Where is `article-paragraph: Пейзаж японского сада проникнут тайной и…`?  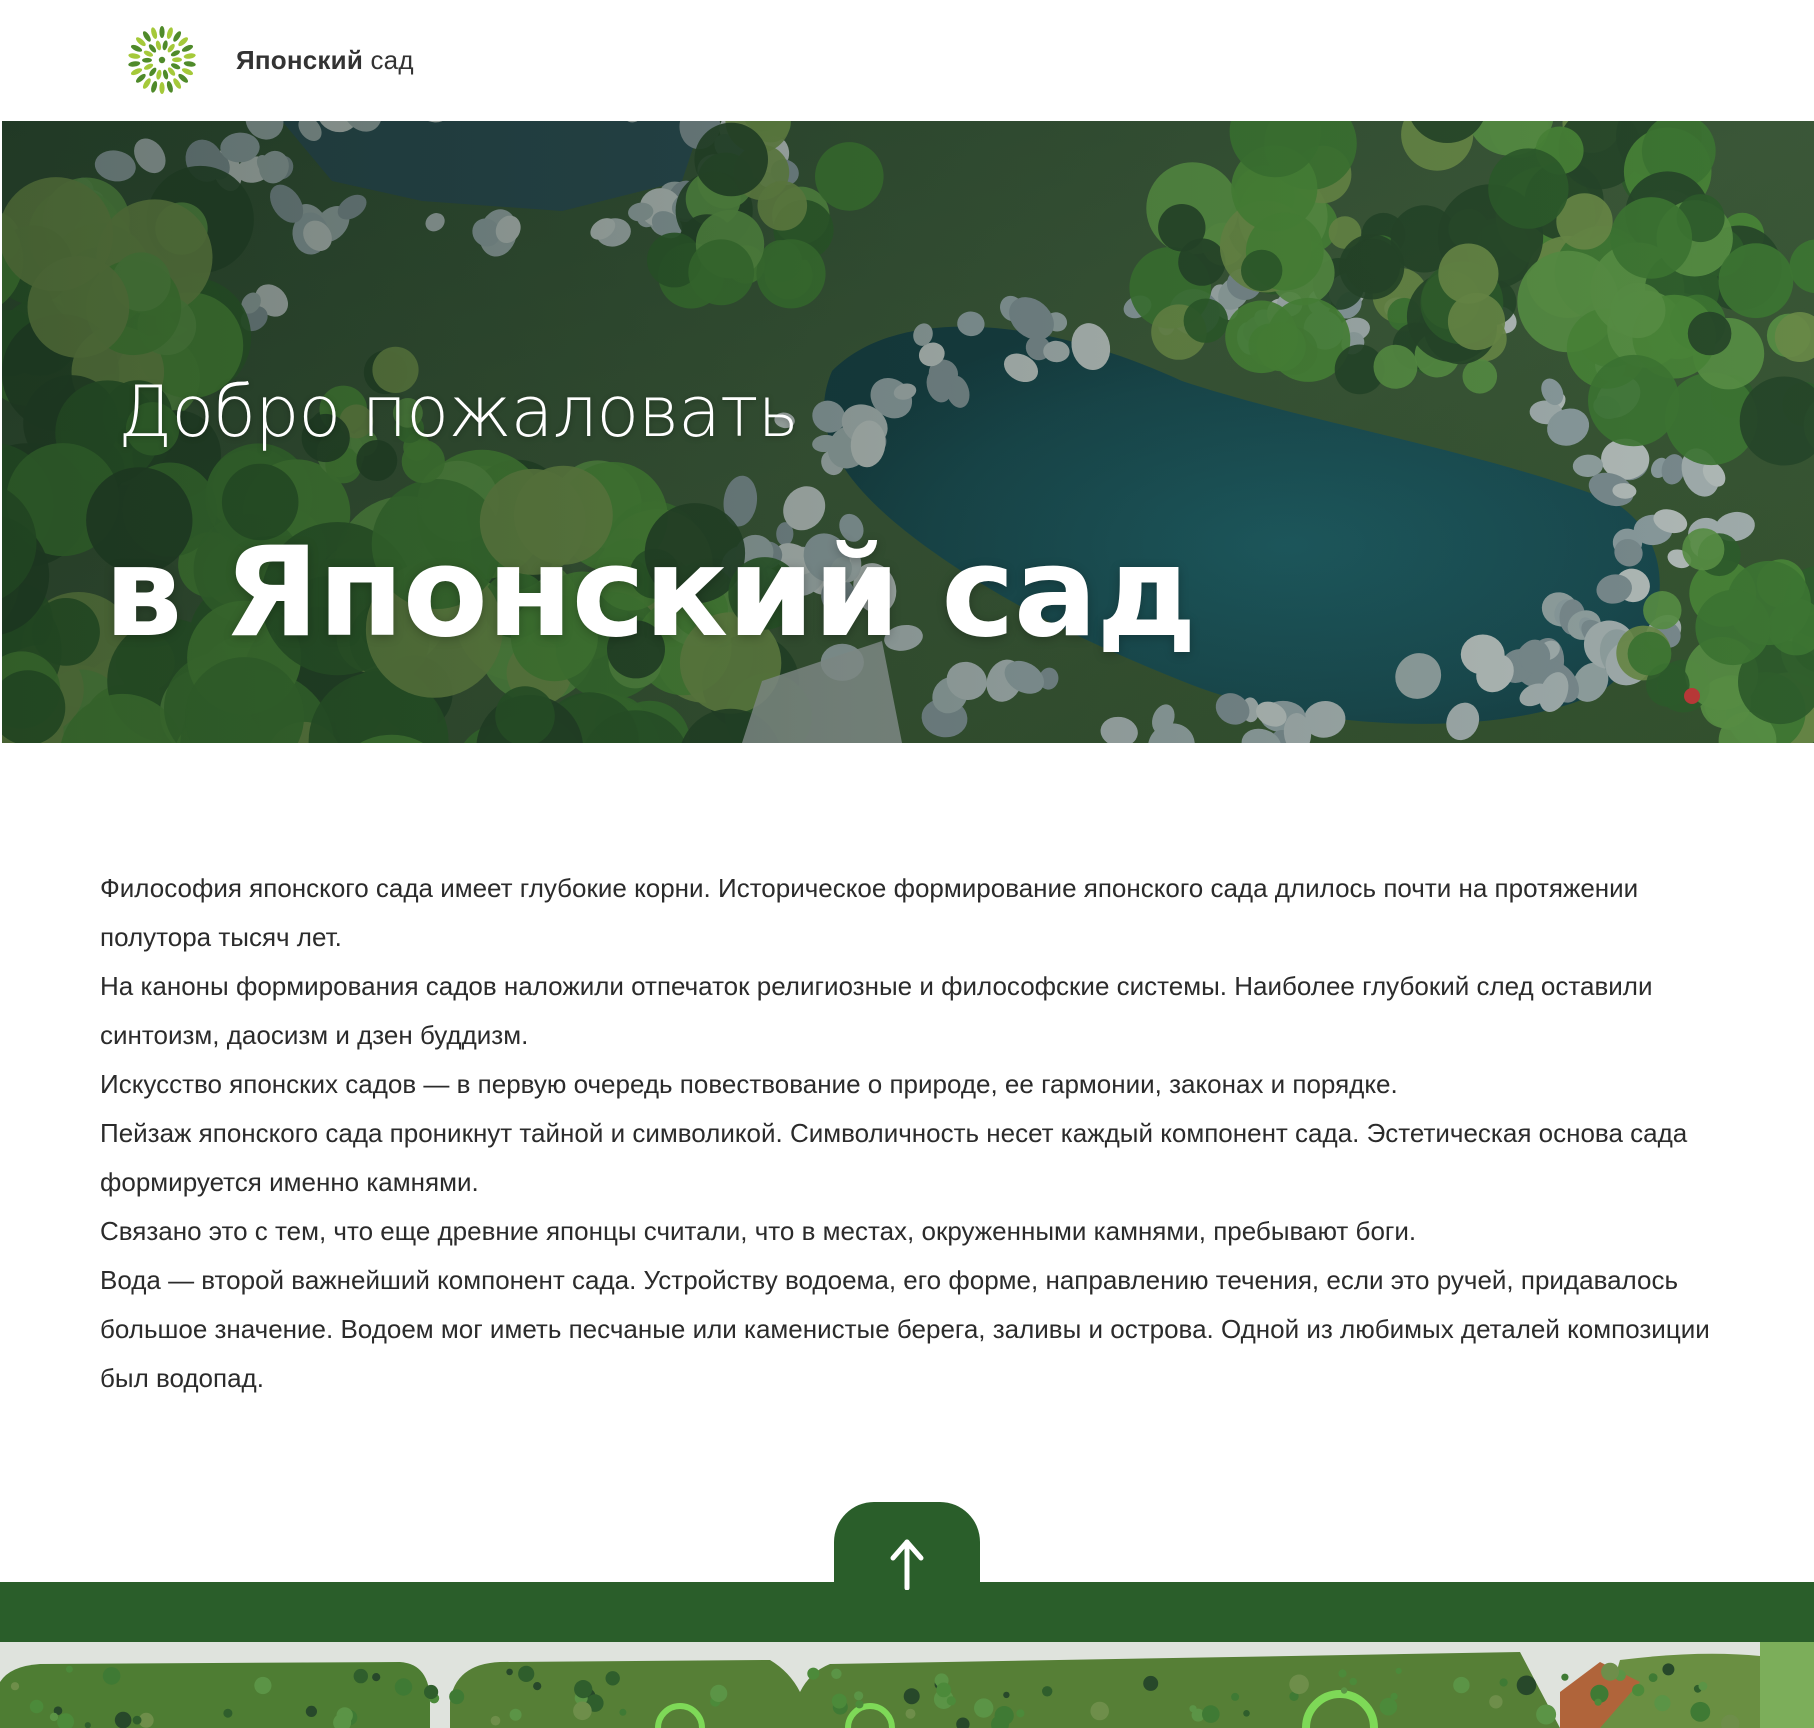
article-paragraph: Пейзаж японского сада проникнут тайной и… is located at coordinates (894, 1157).